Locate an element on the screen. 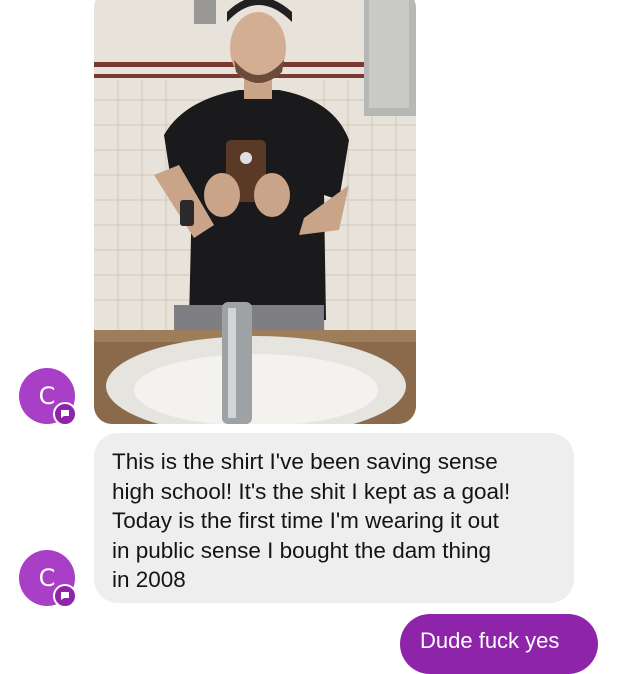 The width and height of the screenshot is (640, 674). message-line: in 2008 is located at coordinates (149, 579).